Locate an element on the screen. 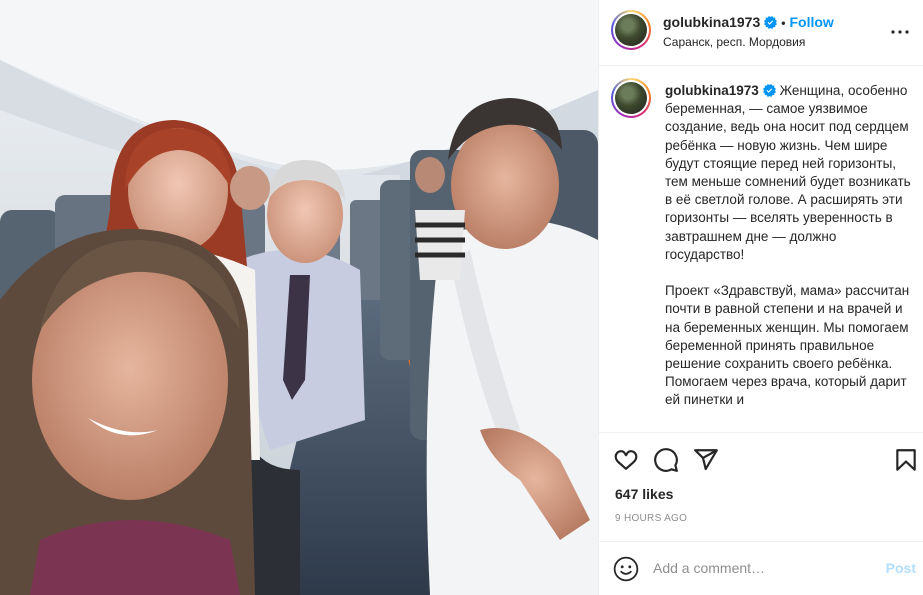  comment-icon is located at coordinates (666, 460).